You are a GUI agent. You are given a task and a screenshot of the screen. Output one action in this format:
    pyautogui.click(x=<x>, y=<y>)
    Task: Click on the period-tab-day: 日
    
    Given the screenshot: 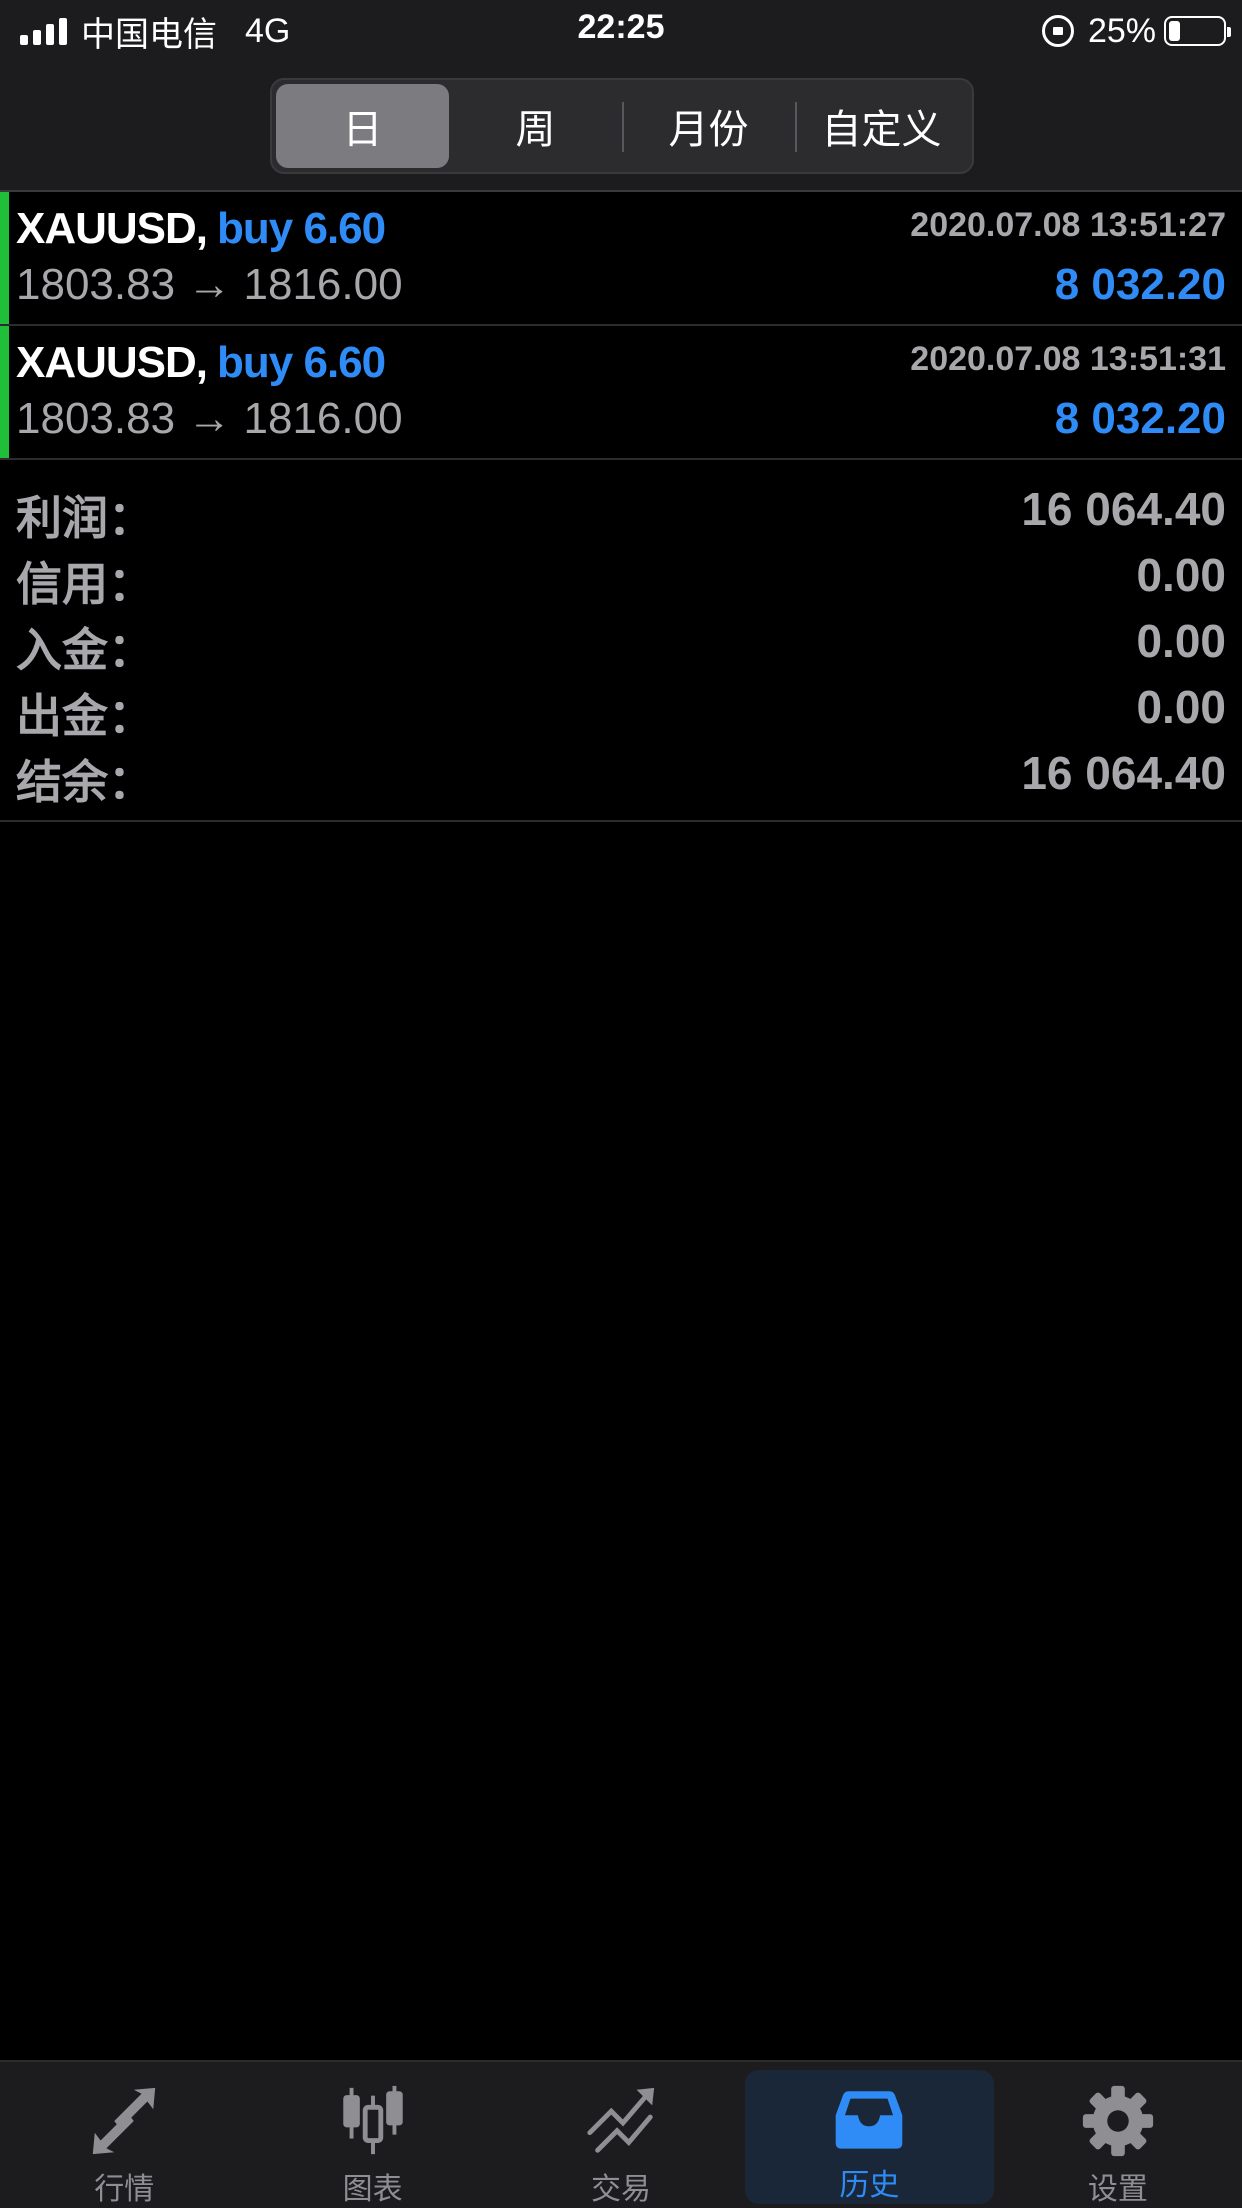 What is the action you would take?
    pyautogui.click(x=362, y=126)
    